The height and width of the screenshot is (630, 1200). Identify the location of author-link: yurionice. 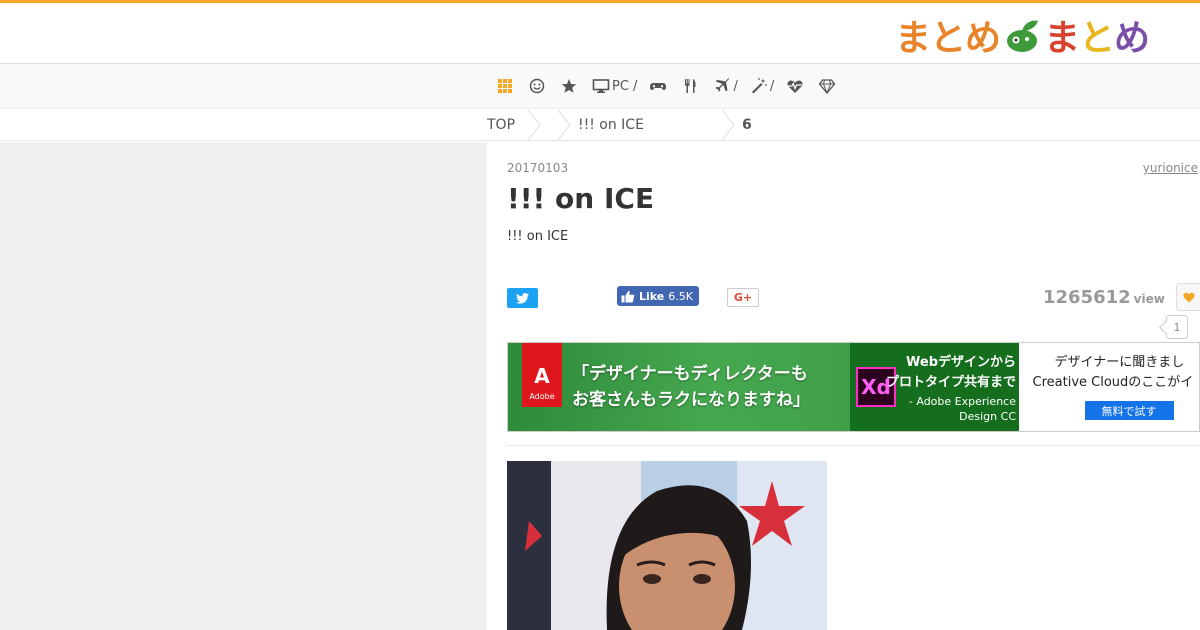
(1170, 168).